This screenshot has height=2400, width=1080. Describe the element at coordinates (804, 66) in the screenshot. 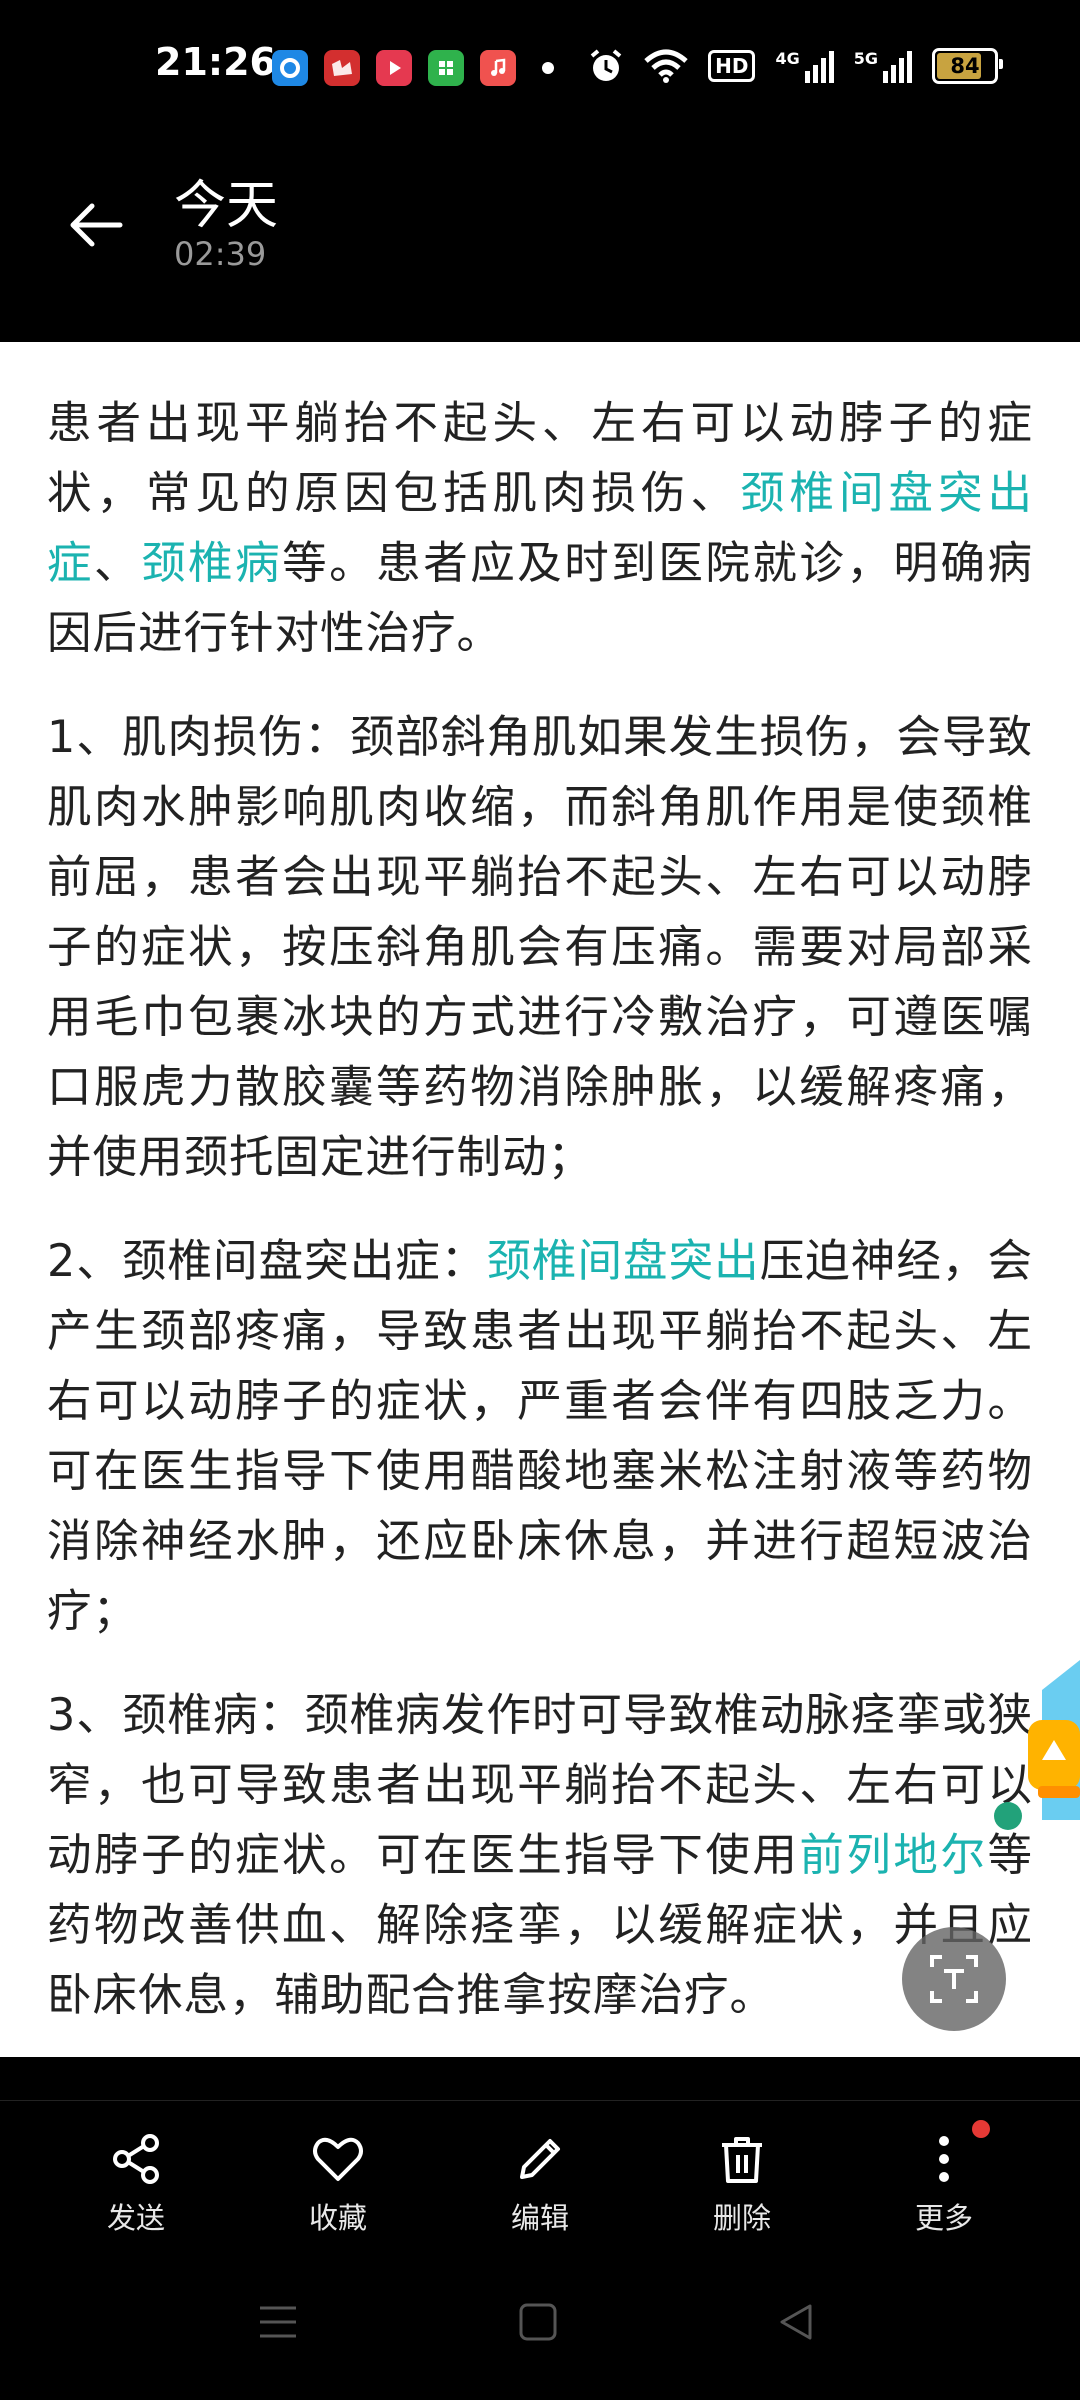

I see `signal-4g-icon: 4G` at that location.